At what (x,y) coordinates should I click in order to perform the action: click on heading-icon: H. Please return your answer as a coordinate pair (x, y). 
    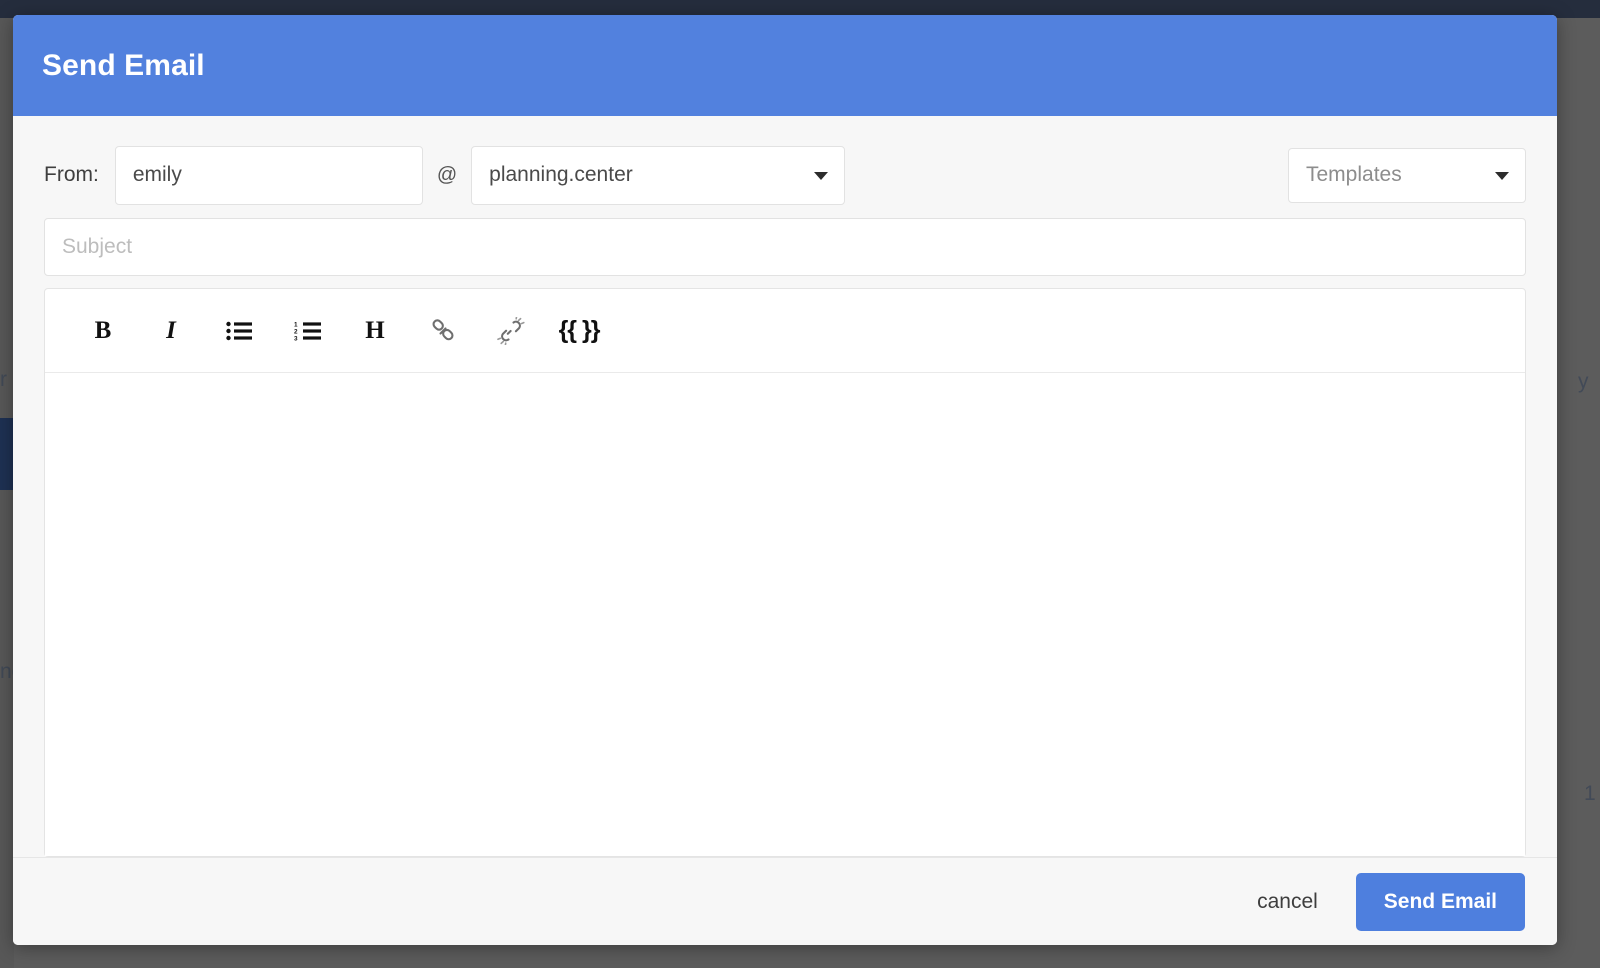
    Looking at the image, I should click on (375, 331).